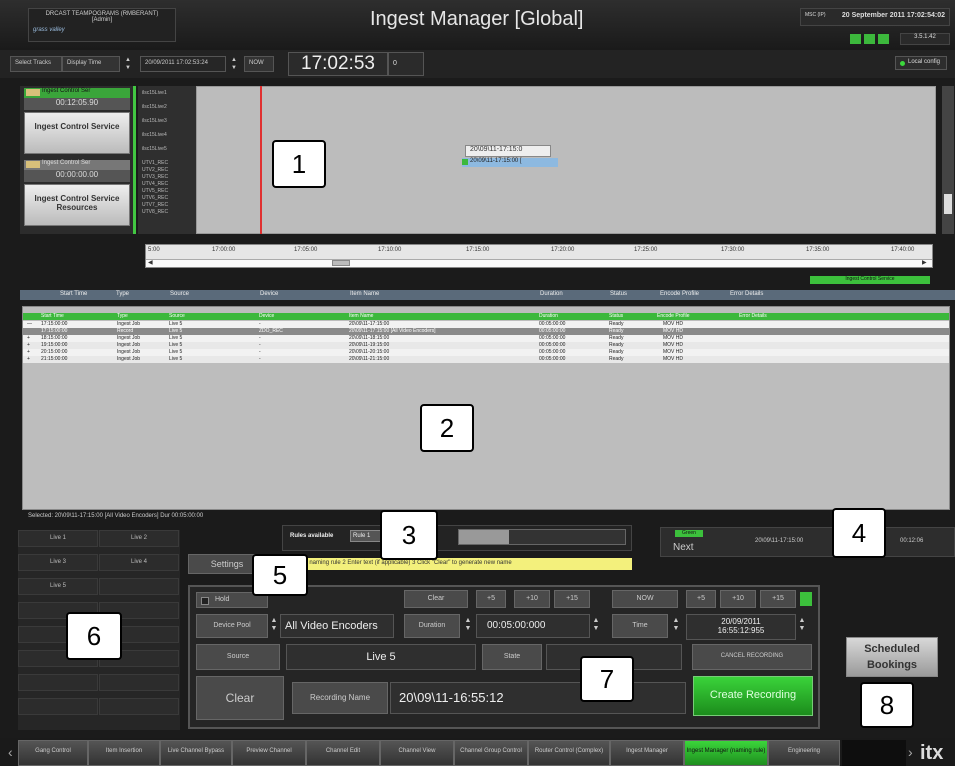 The width and height of the screenshot is (955, 766). What do you see at coordinates (510, 162) in the screenshot?
I see `timeline-event-item: 20\09\11-17:15:00 [` at bounding box center [510, 162].